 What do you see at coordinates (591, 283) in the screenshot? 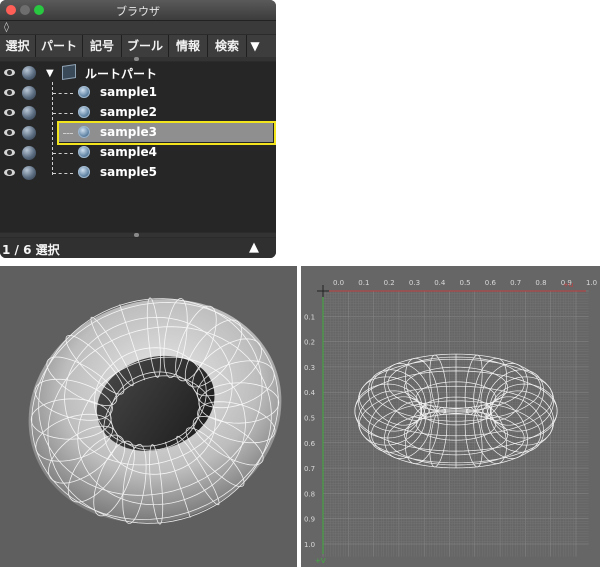
I see `u-tick-label: 1.0` at bounding box center [591, 283].